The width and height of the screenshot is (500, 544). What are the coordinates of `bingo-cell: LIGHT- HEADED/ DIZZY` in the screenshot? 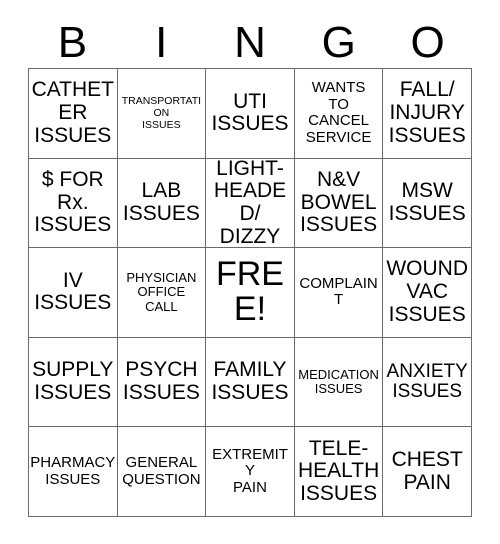 It's located at (250, 203).